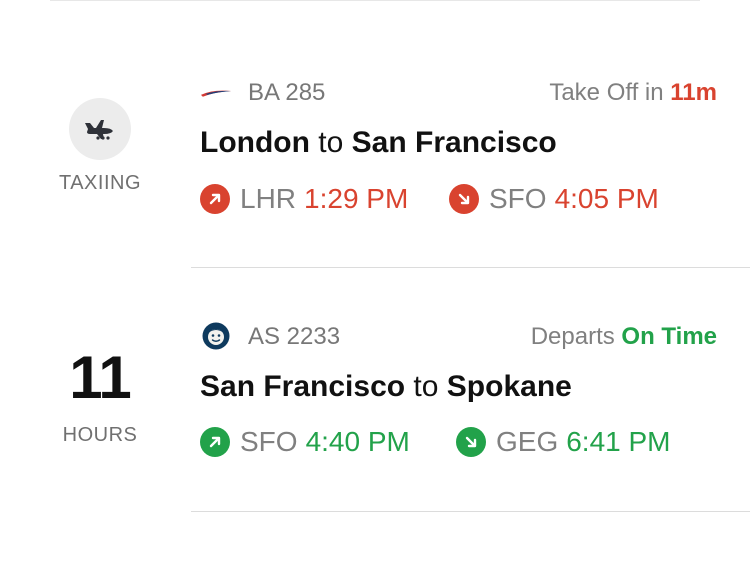 The image size is (750, 578). What do you see at coordinates (509, 386) in the screenshot?
I see `destination-city: Spokane` at bounding box center [509, 386].